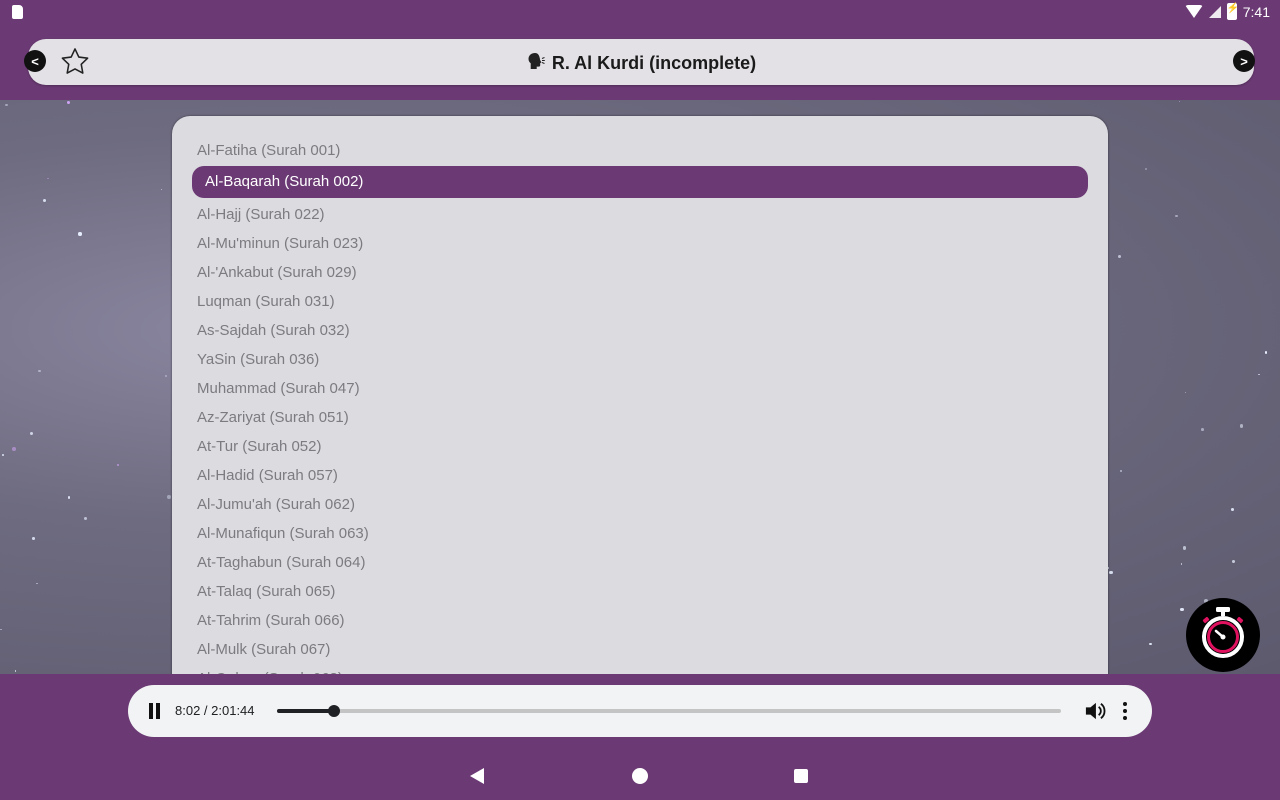 The width and height of the screenshot is (1280, 800). What do you see at coordinates (1256, 11) in the screenshot?
I see `status-time: 7:41` at bounding box center [1256, 11].